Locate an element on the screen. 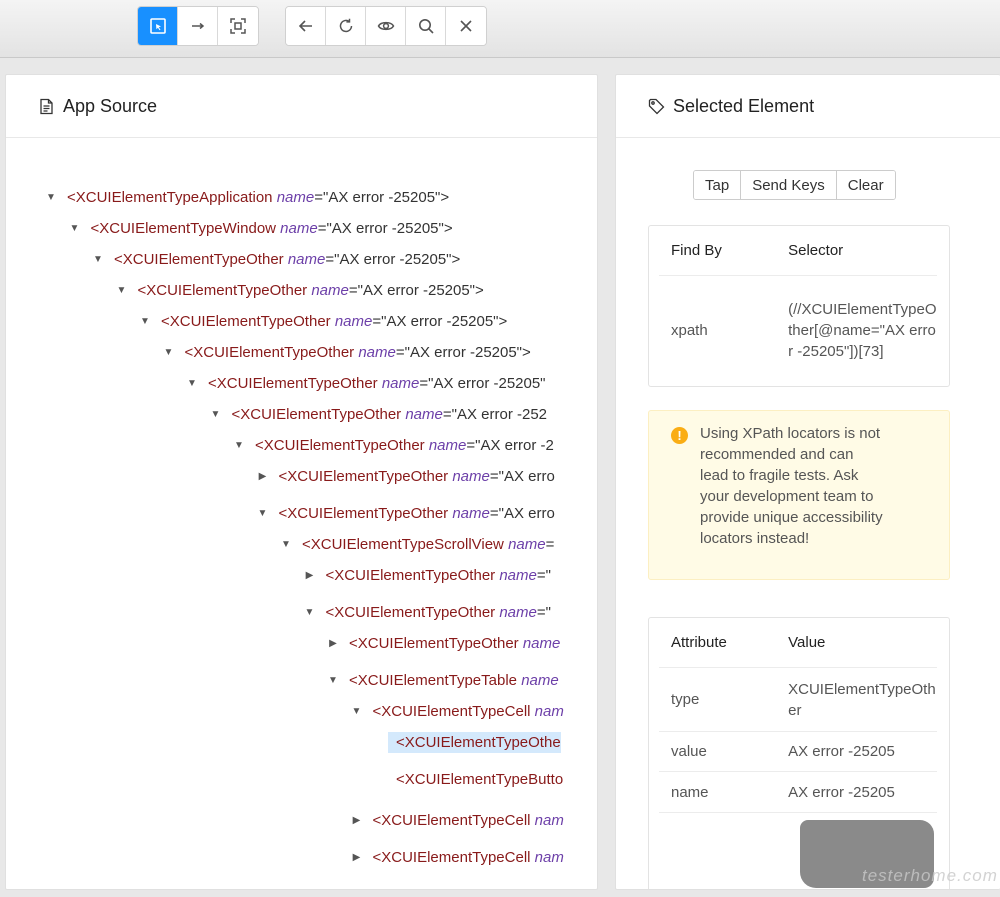  refresh-button is located at coordinates (346, 26).